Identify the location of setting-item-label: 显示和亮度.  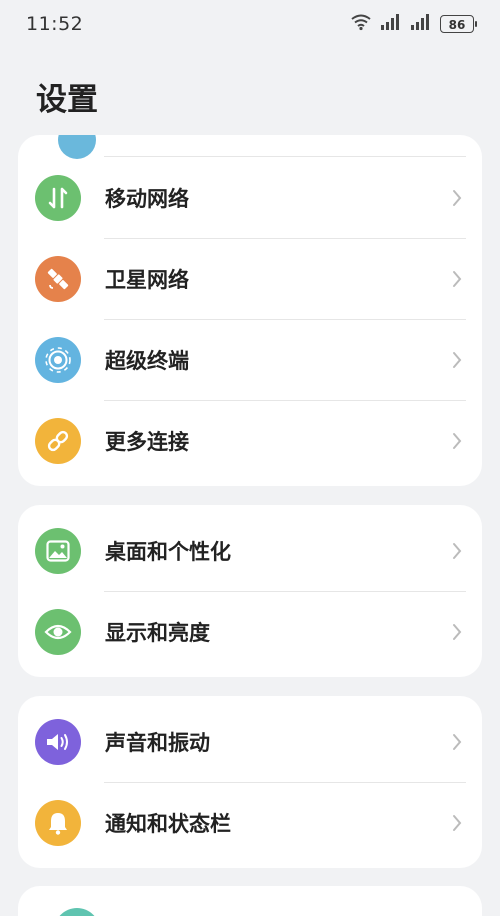
(157, 632).